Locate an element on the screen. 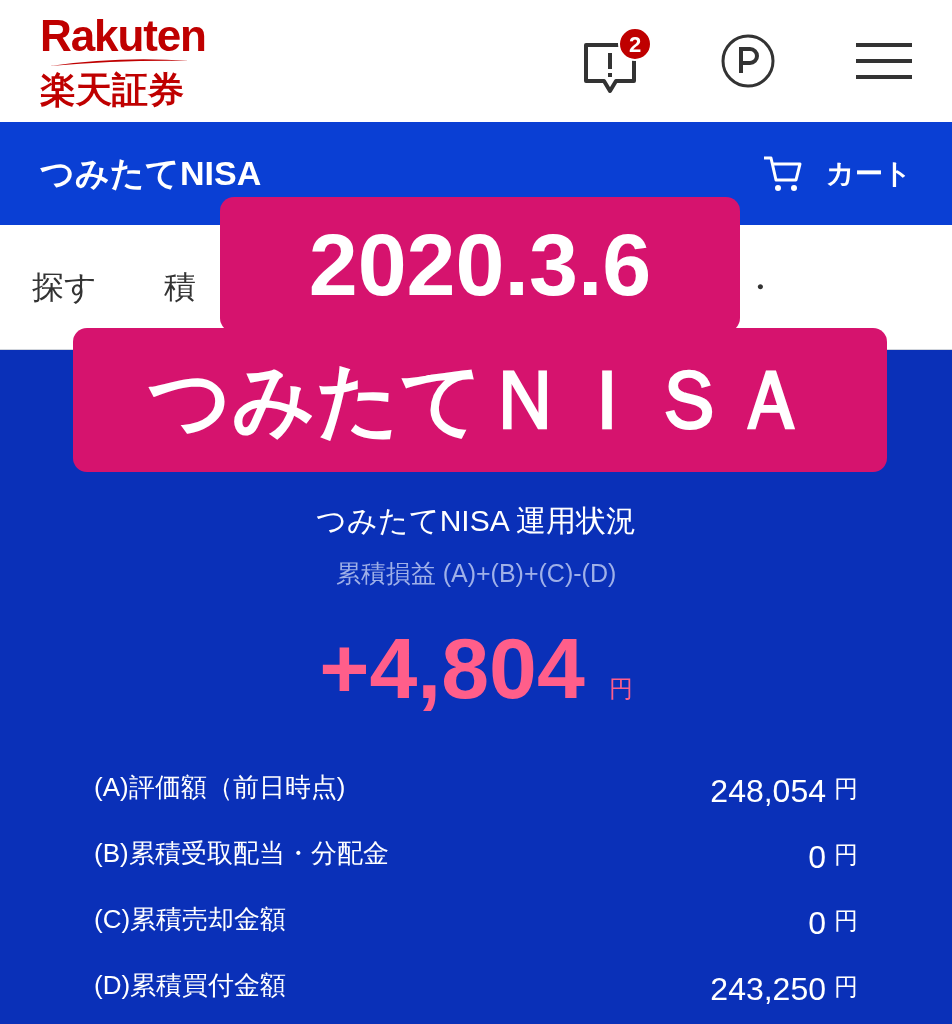  row-label: (C)累積売却金額 is located at coordinates (190, 919).